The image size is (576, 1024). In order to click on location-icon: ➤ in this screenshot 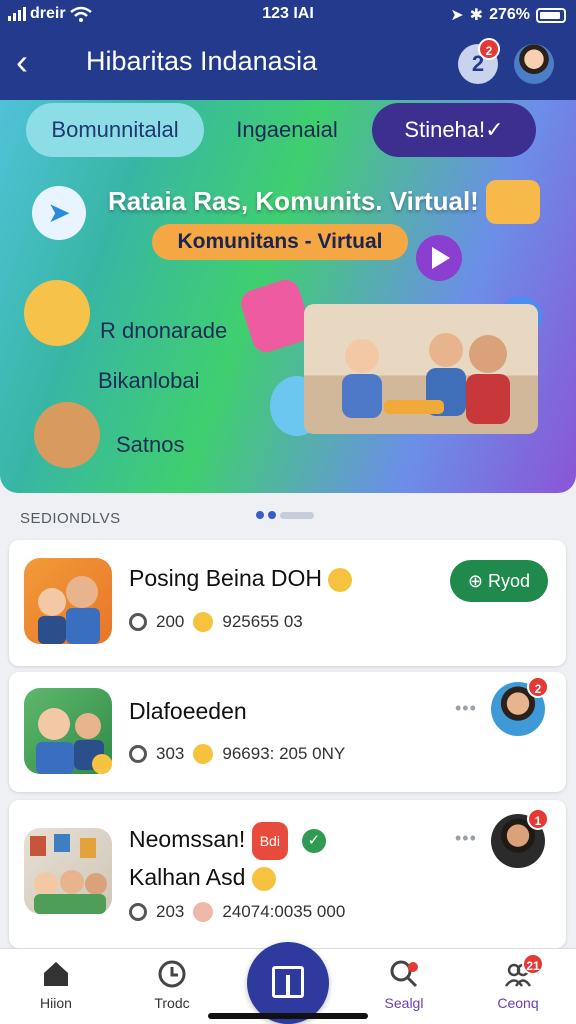, I will do `click(457, 15)`.